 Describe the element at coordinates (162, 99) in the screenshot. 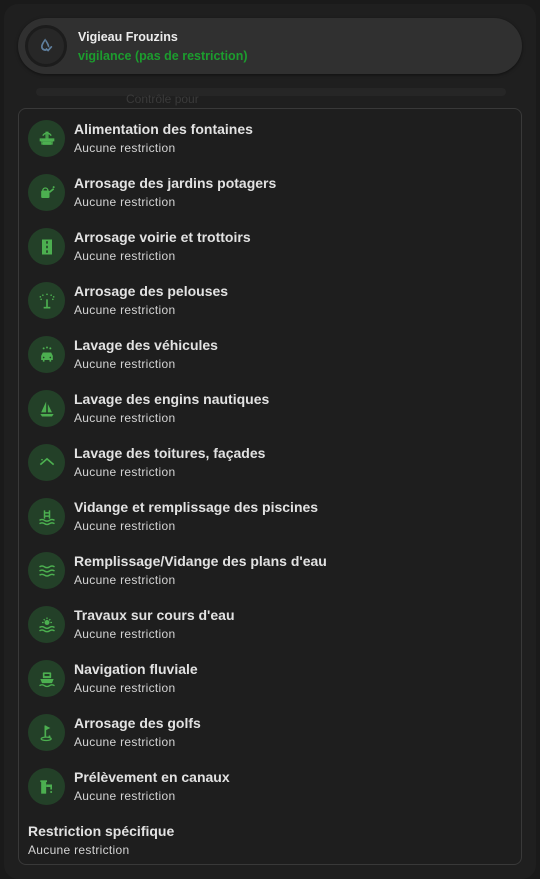

I see `background-hint: Contrôle pour` at that location.